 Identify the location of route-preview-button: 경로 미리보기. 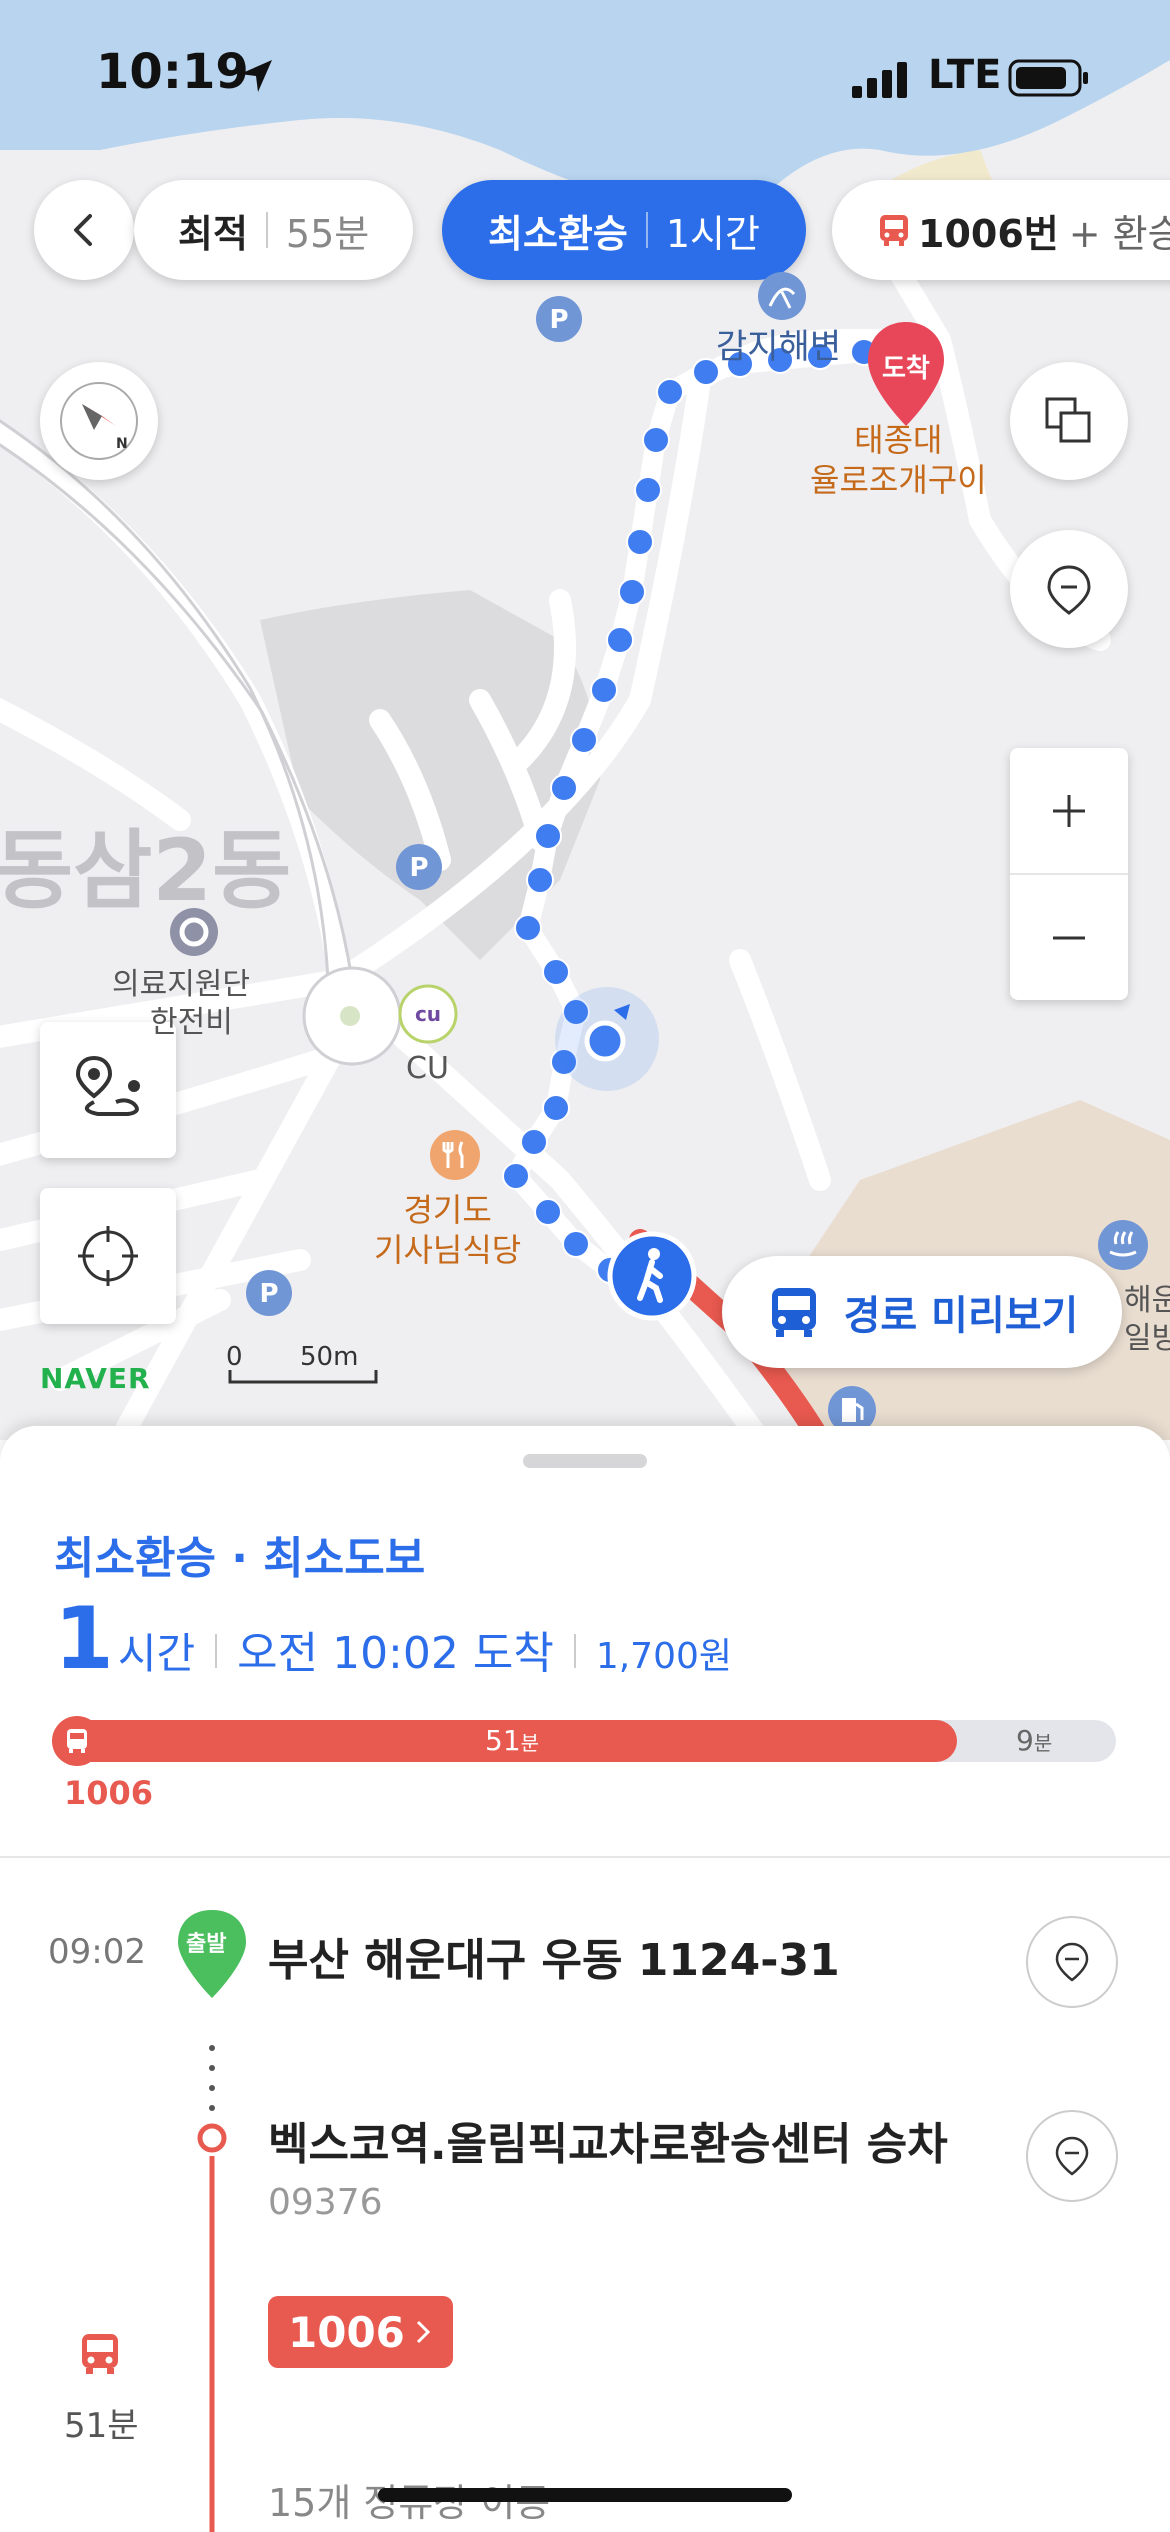
(922, 1312).